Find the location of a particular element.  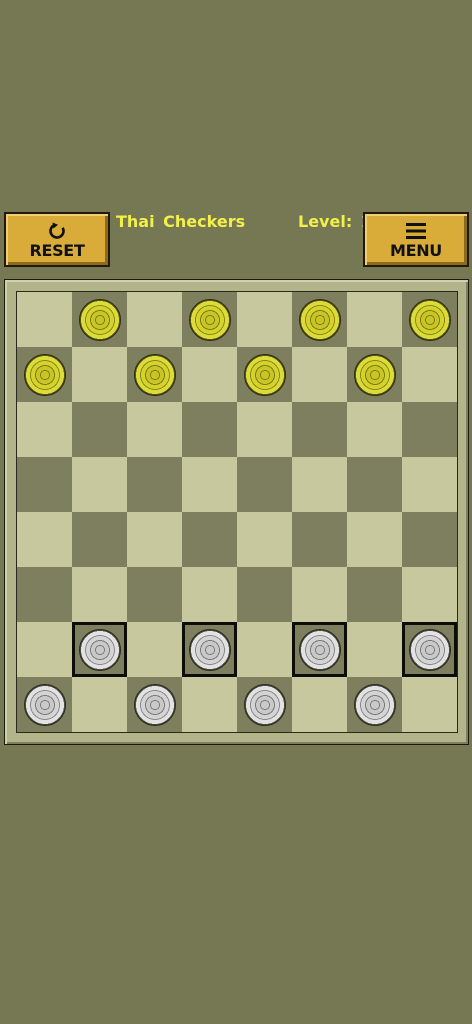

board-square-r6c4 is located at coordinates (264, 649).